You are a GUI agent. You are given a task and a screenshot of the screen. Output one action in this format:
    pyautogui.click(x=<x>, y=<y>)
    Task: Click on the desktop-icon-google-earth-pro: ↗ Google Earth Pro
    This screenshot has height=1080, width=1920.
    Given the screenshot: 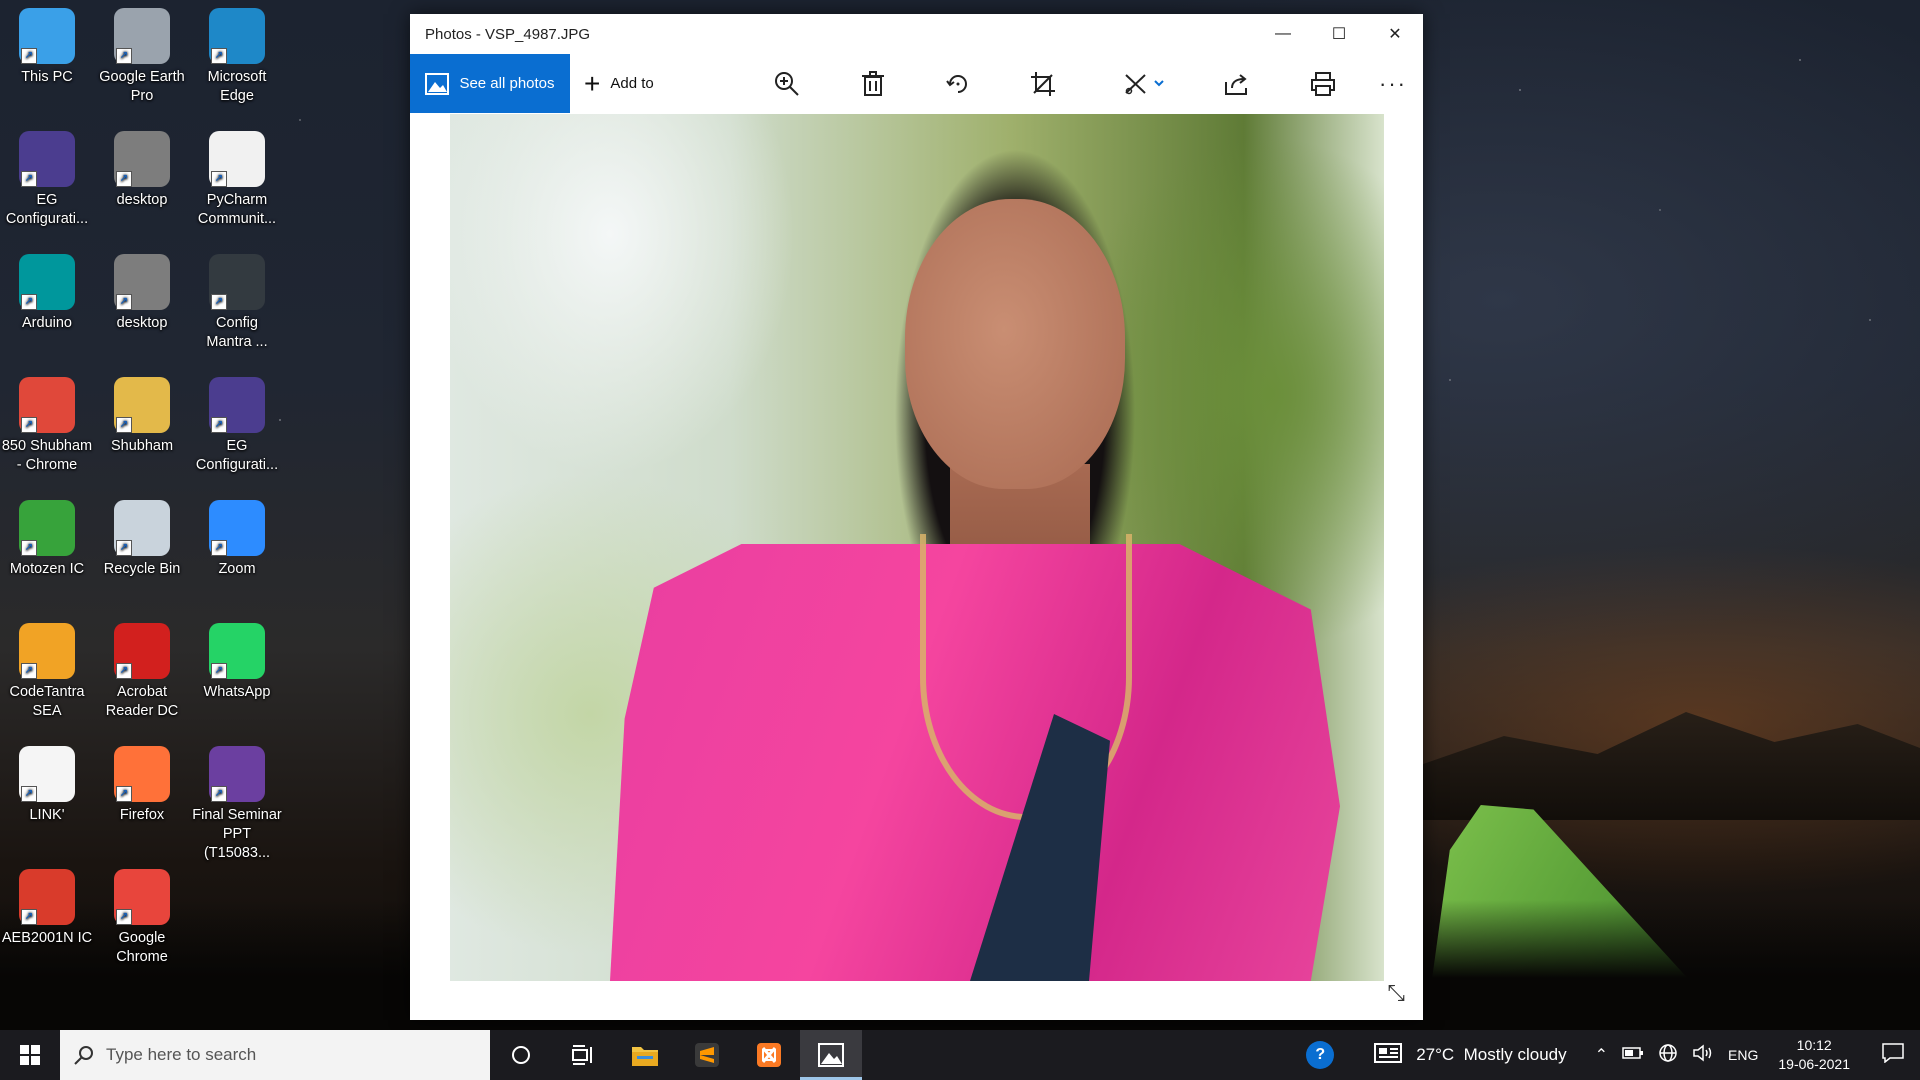 What is the action you would take?
    pyautogui.click(x=142, y=55)
    